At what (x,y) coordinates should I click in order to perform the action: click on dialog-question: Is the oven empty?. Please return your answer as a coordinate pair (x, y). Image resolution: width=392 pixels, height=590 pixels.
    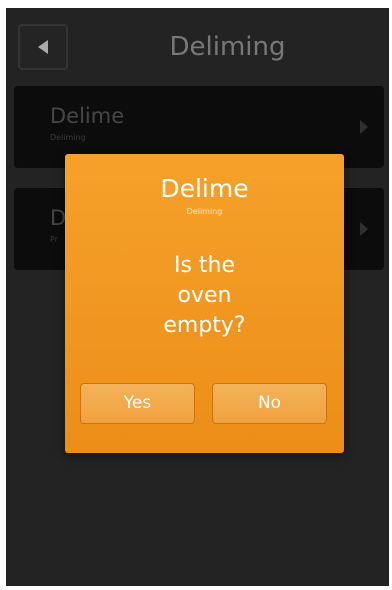
    Looking at the image, I should click on (204, 295).